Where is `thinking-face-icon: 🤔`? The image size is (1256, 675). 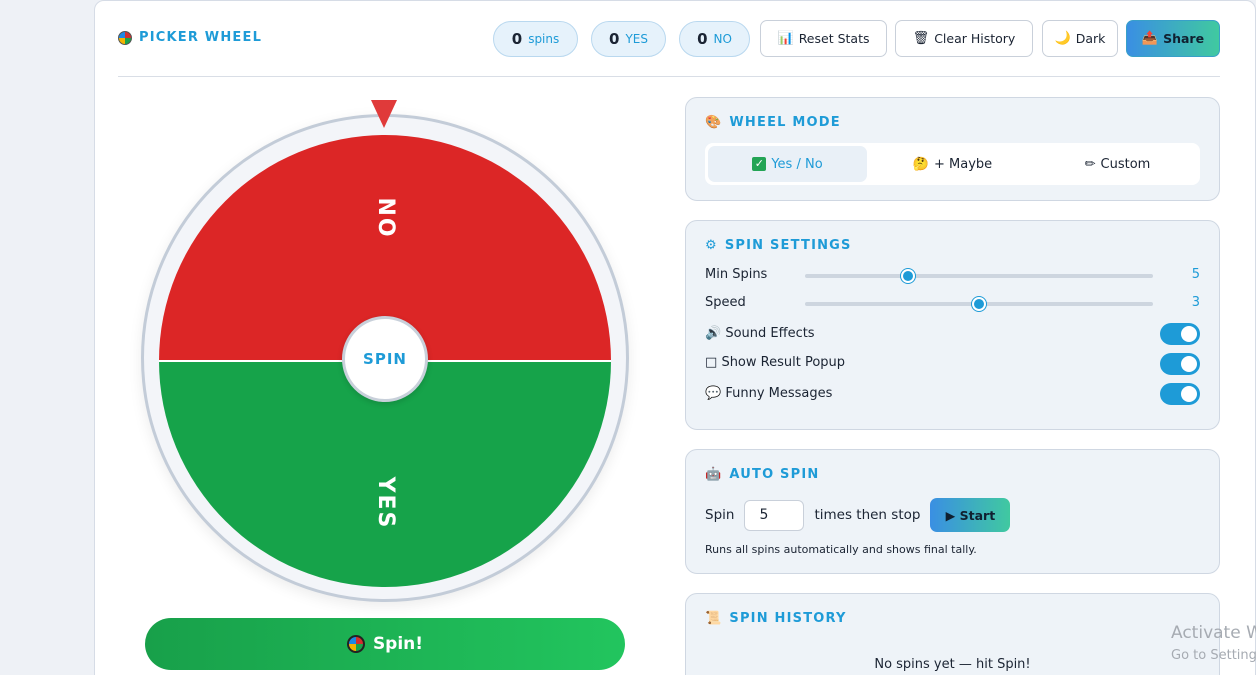 thinking-face-icon: 🤔 is located at coordinates (921, 164).